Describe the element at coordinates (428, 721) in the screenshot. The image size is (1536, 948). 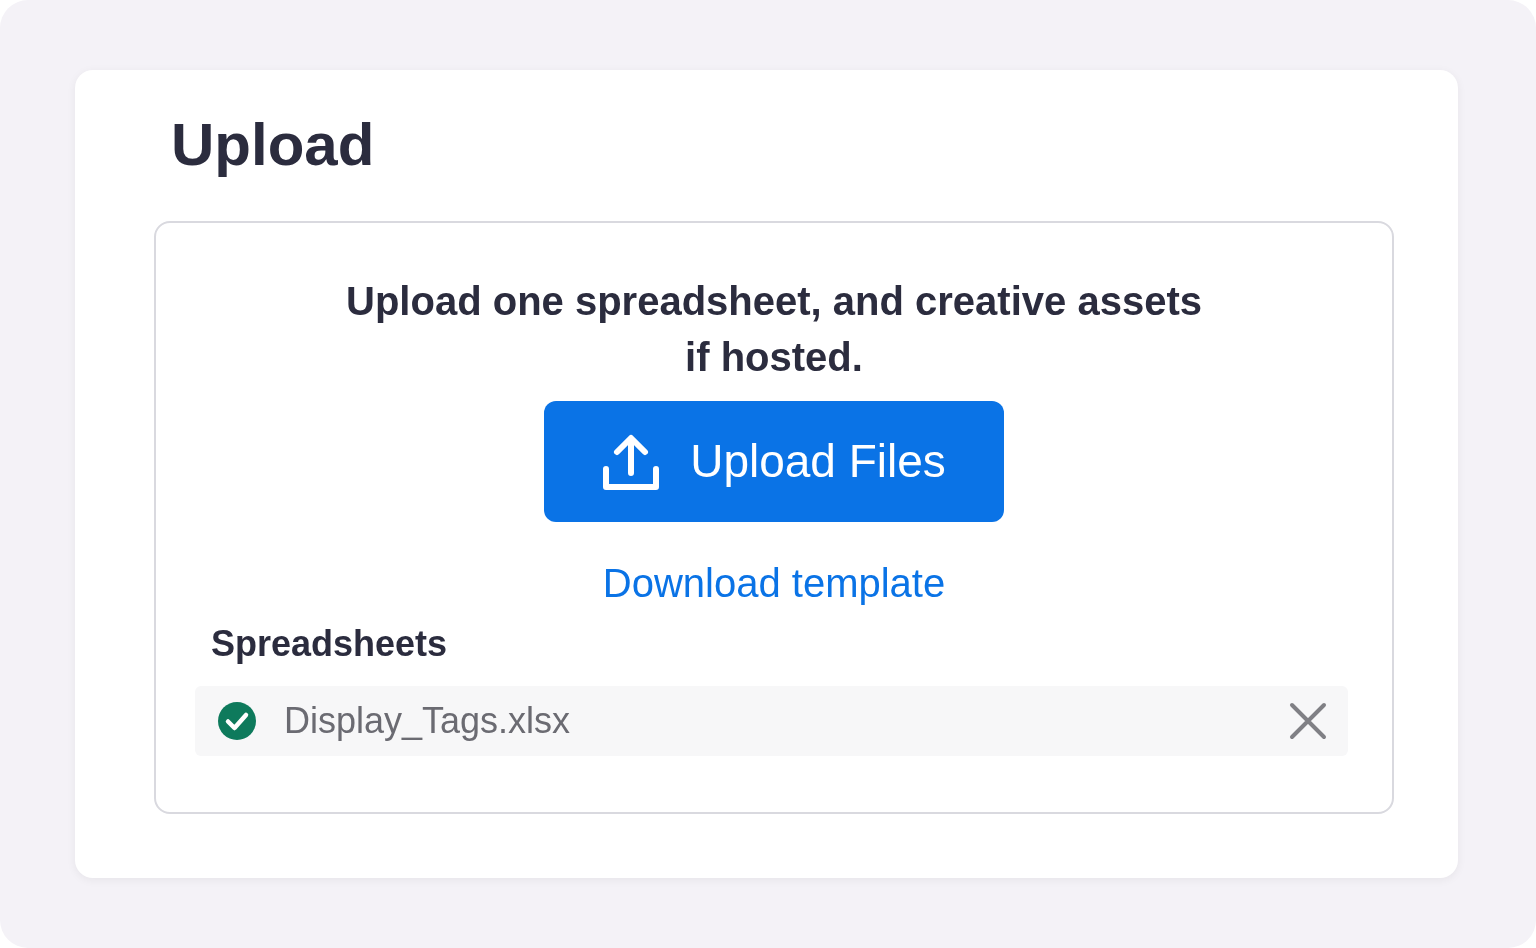
I see `file-name: Display_Tags.xlsx` at that location.